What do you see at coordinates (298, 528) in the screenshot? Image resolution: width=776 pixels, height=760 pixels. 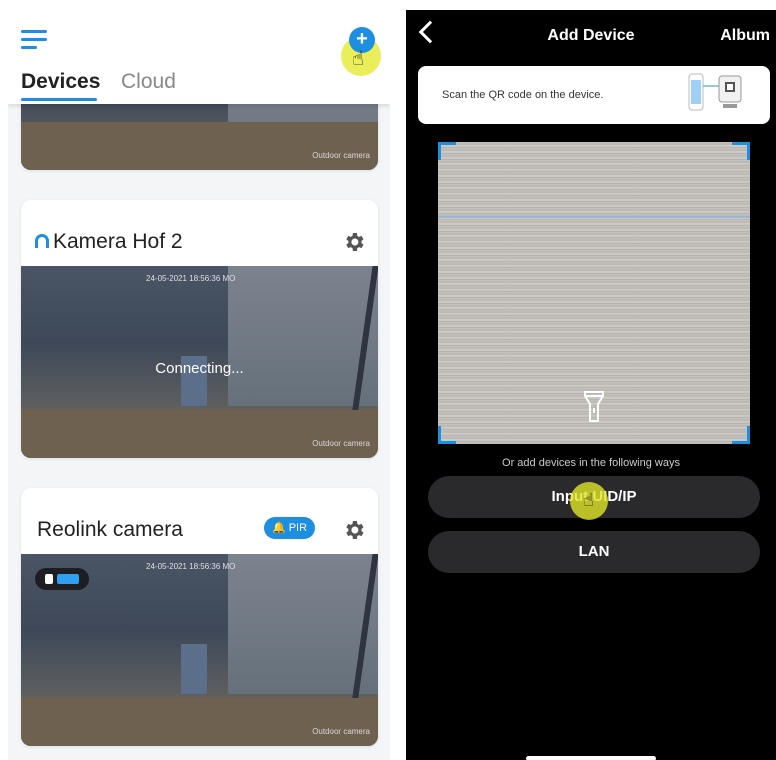 I see `pir-label: PIR` at bounding box center [298, 528].